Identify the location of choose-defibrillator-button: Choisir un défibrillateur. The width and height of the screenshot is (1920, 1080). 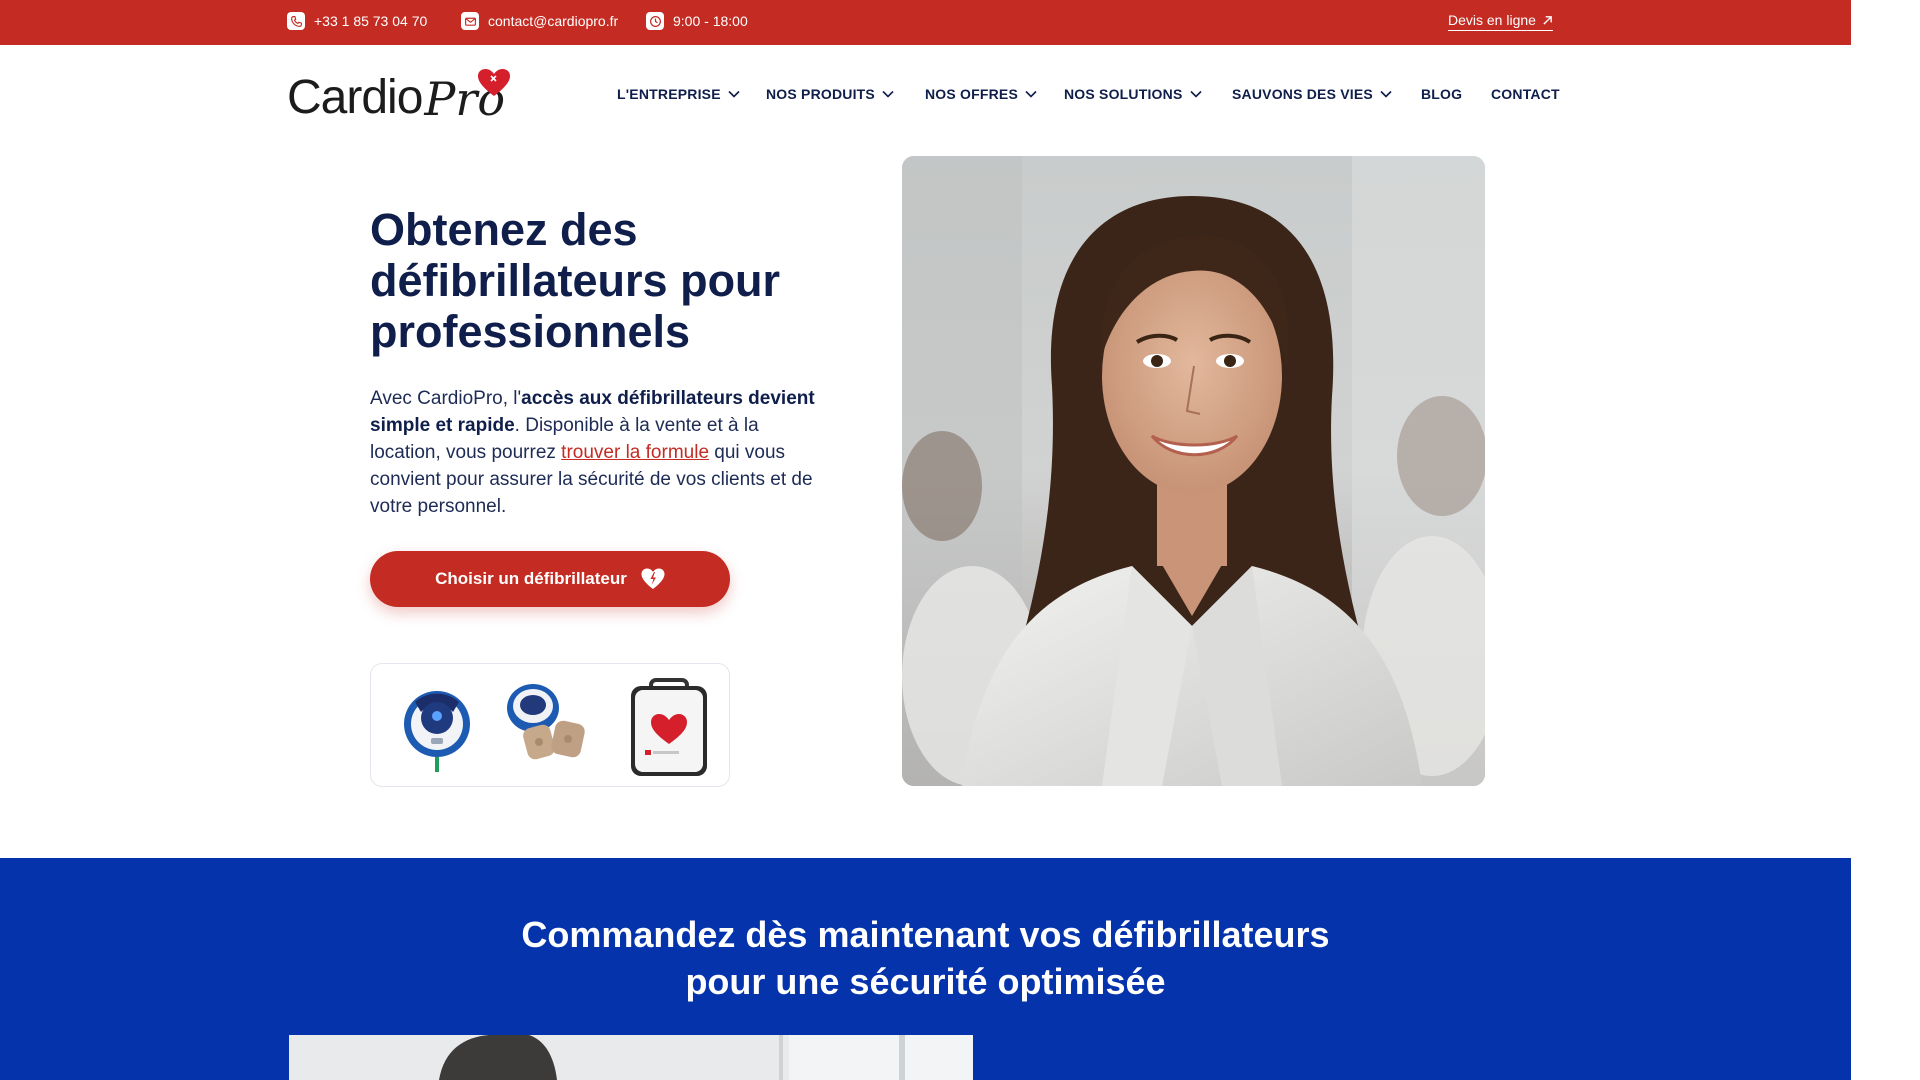
(550, 579).